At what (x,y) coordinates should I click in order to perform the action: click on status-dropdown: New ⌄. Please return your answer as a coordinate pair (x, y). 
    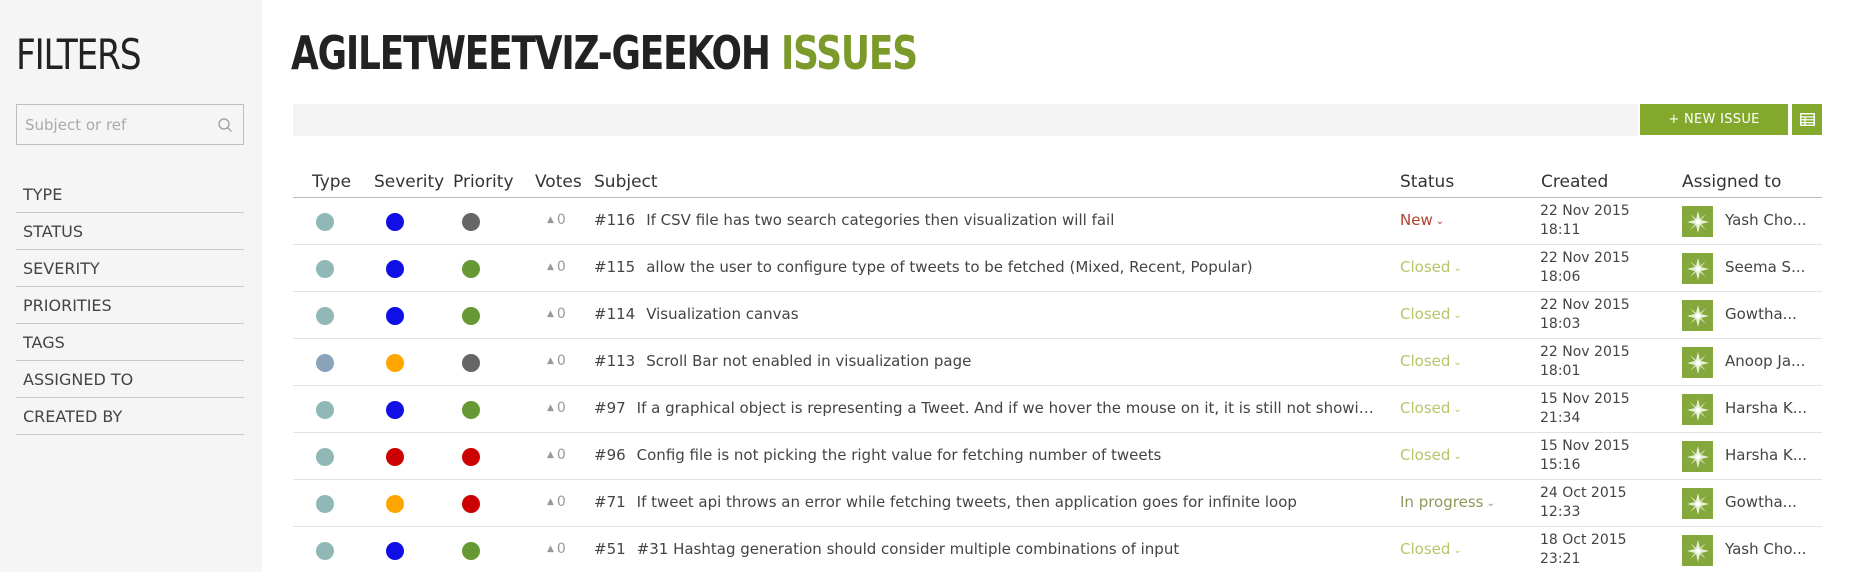
    Looking at the image, I should click on (1422, 220).